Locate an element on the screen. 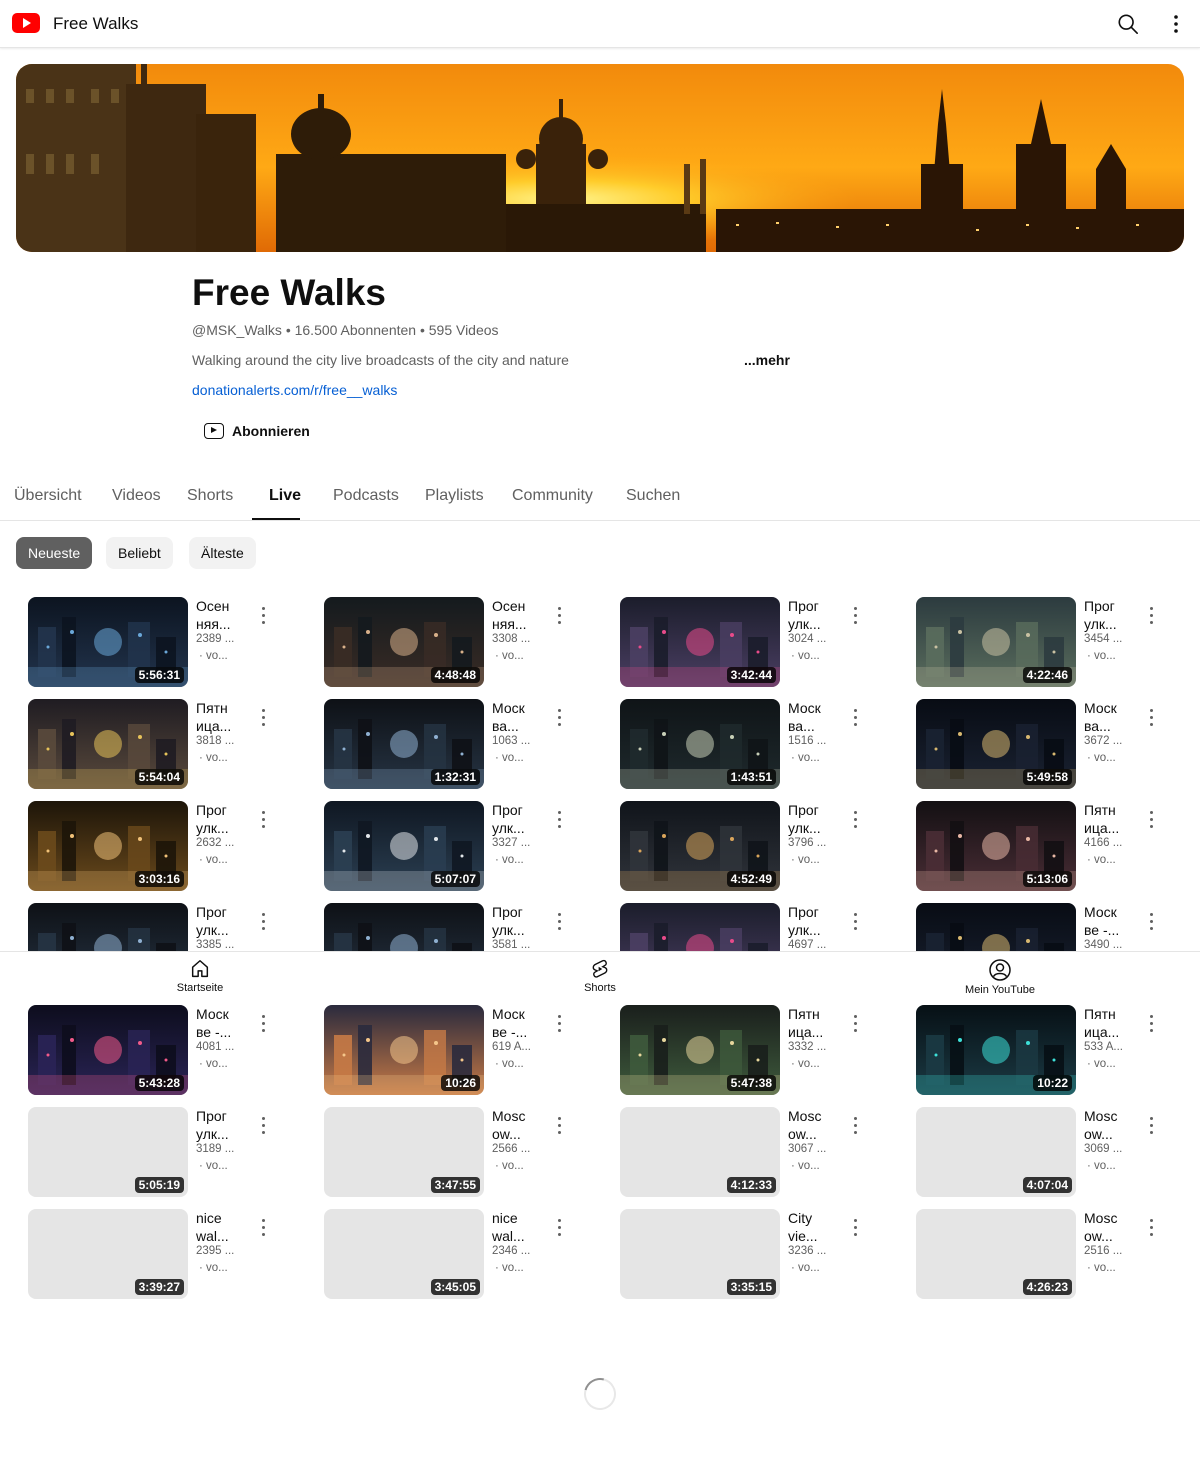  nav-account: Mein YouTube is located at coordinates (1000, 977).